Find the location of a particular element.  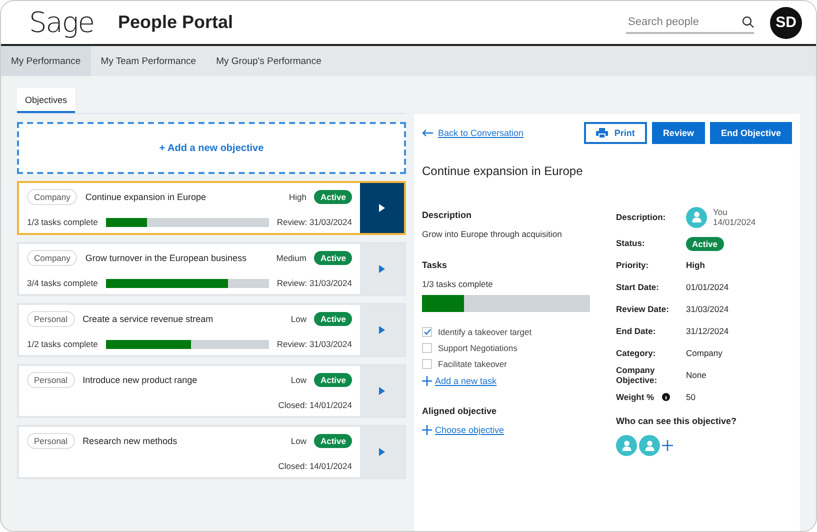

field-value: None is located at coordinates (697, 375).